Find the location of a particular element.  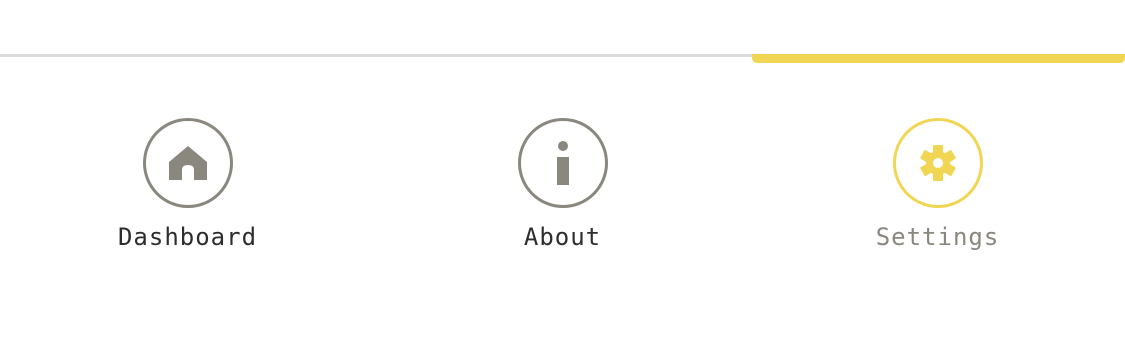

tab-label-settings: Settings is located at coordinates (937, 237).